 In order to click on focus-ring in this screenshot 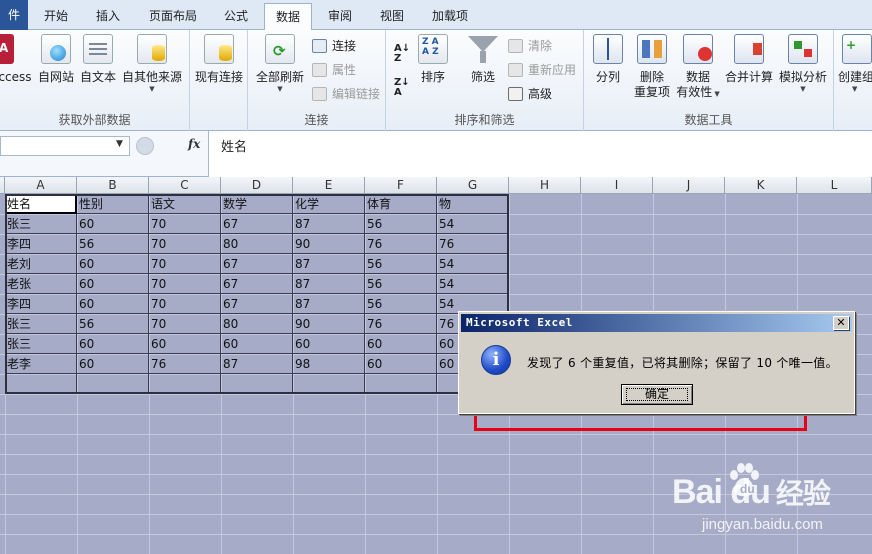, I will do `click(657, 394)`.